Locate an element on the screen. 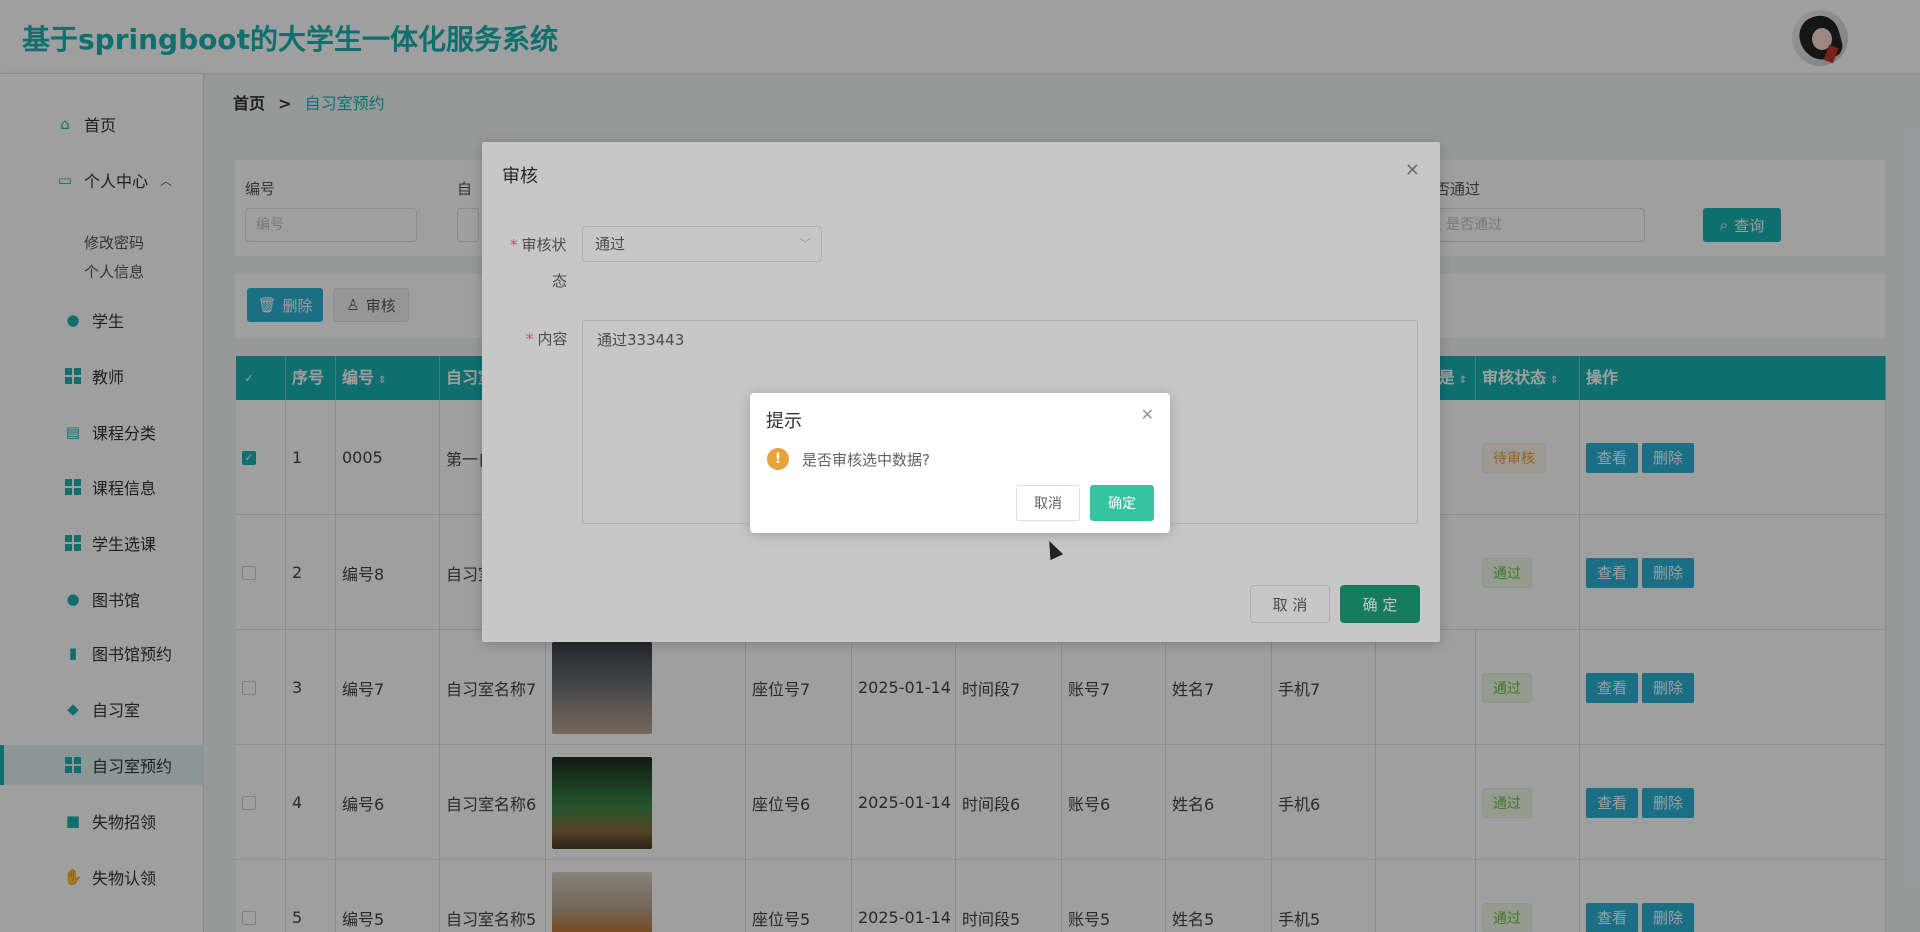 Image resolution: width=1920 pixels, height=932 pixels. message-confirm-button: 确定 is located at coordinates (1122, 503).